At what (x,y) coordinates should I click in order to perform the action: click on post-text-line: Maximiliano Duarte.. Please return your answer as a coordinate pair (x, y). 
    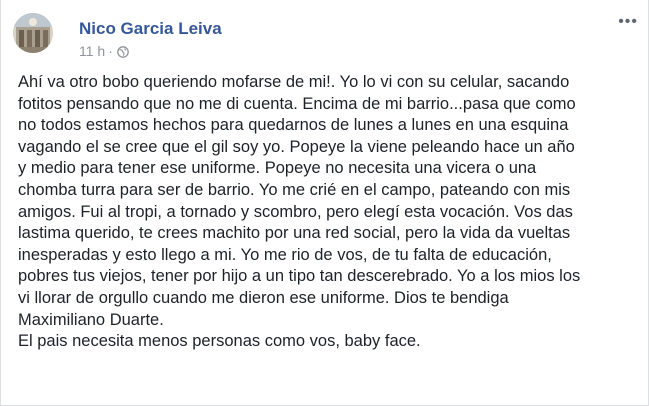
    Looking at the image, I should click on (91, 319).